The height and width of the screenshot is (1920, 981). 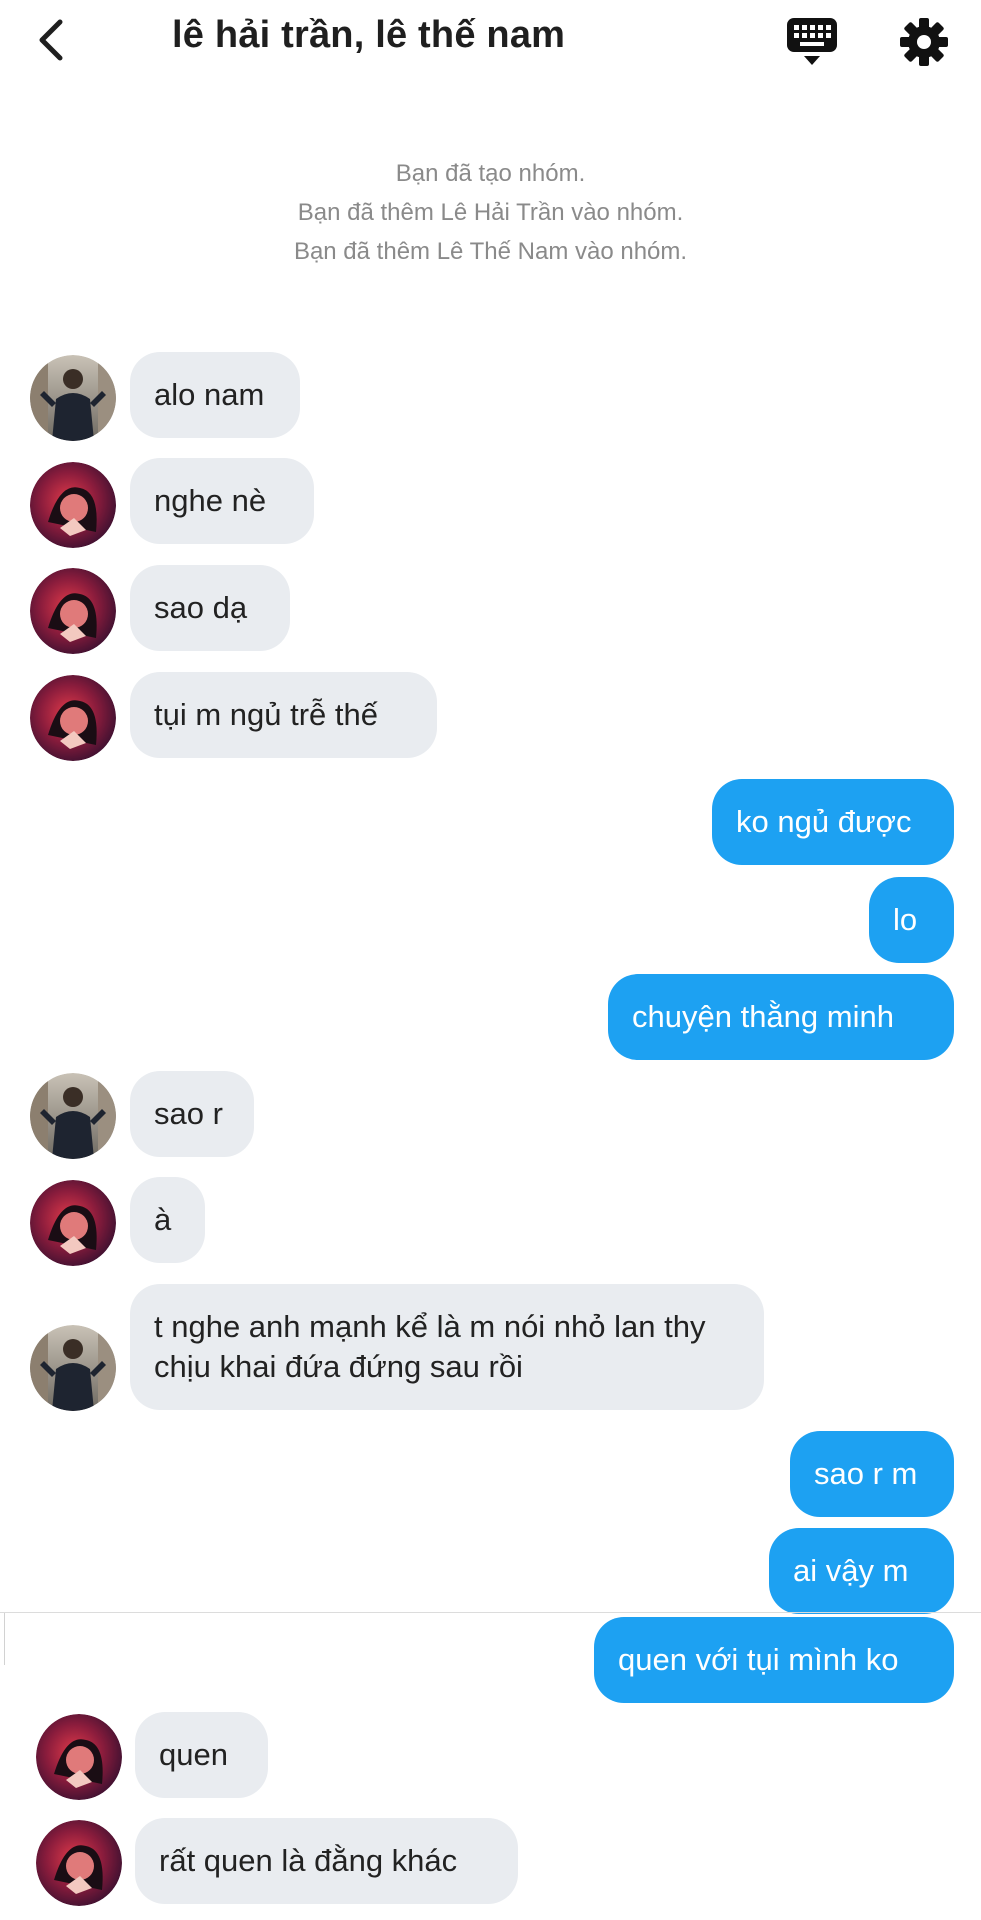 I want to click on system-message: Bạn đã tạo nhóm., so click(x=490, y=173).